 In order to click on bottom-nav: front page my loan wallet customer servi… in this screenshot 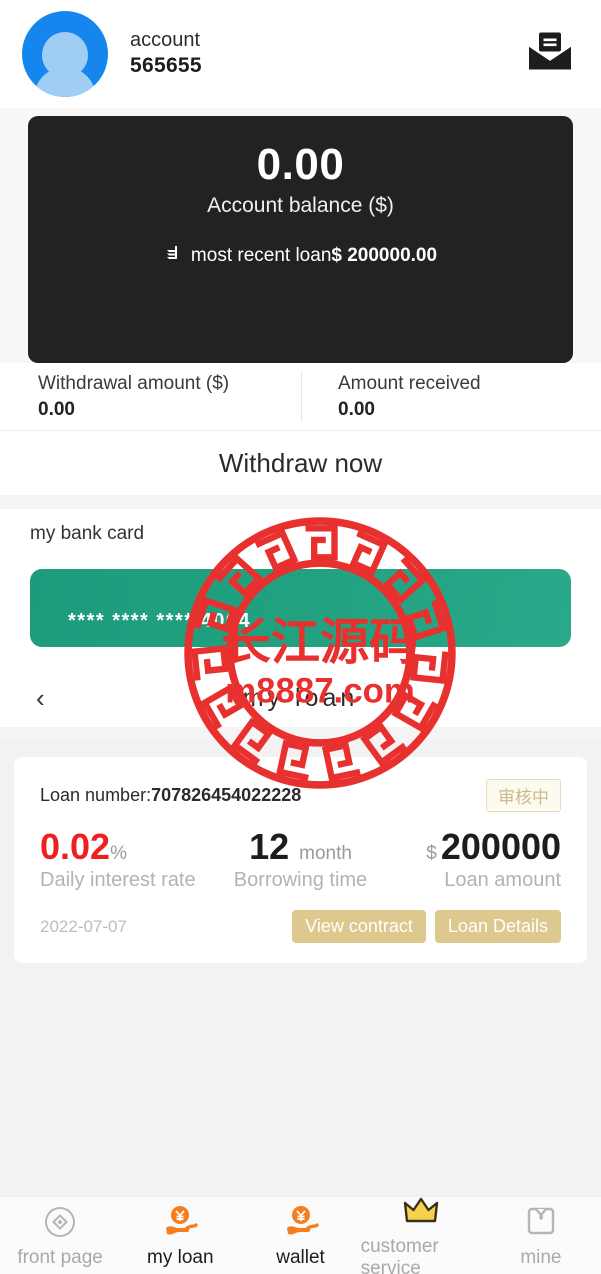, I will do `click(300, 1235)`.